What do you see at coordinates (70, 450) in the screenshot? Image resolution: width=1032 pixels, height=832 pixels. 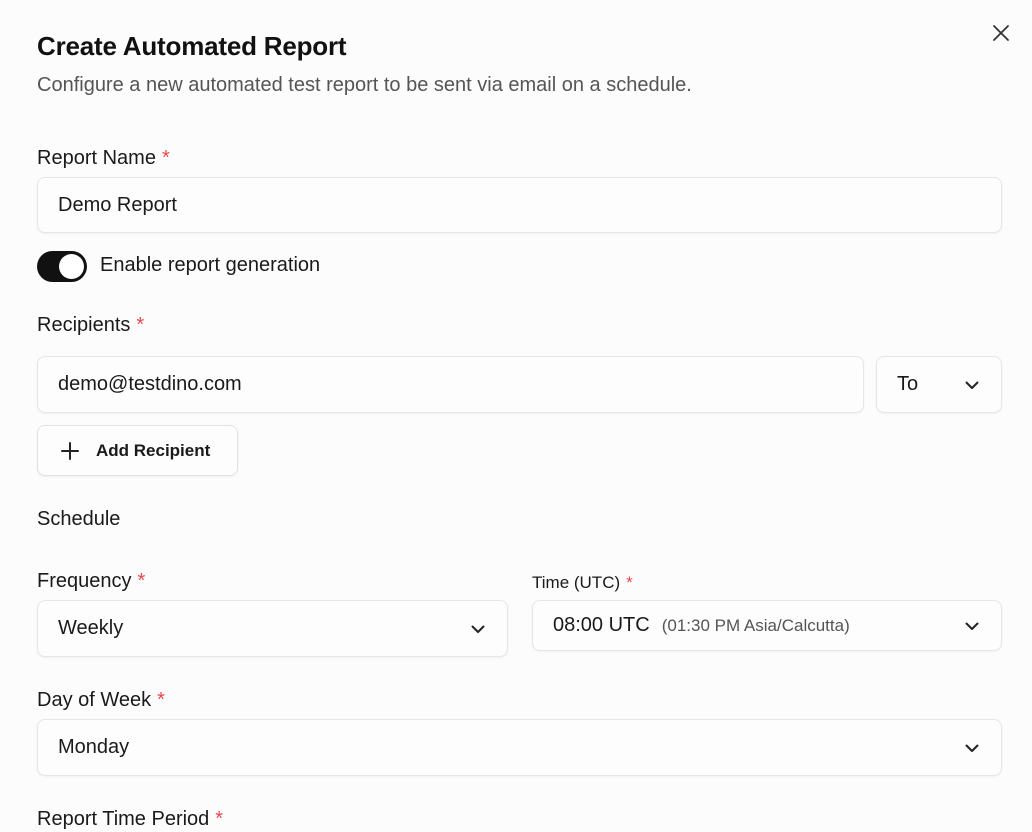 I see `plus-icon` at bounding box center [70, 450].